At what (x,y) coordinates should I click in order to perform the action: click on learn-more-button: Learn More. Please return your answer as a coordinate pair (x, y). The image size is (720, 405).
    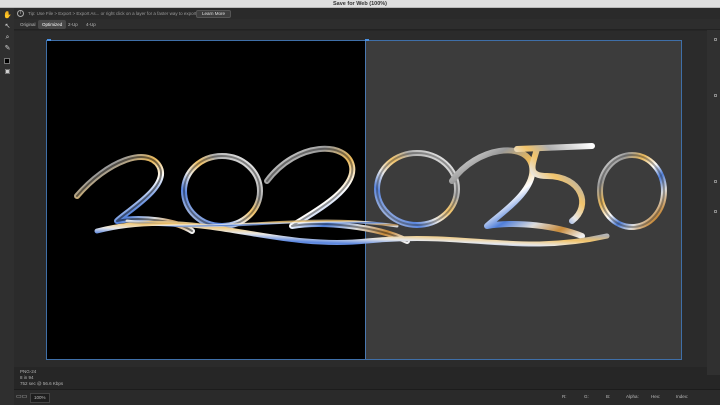
    Looking at the image, I should click on (214, 13).